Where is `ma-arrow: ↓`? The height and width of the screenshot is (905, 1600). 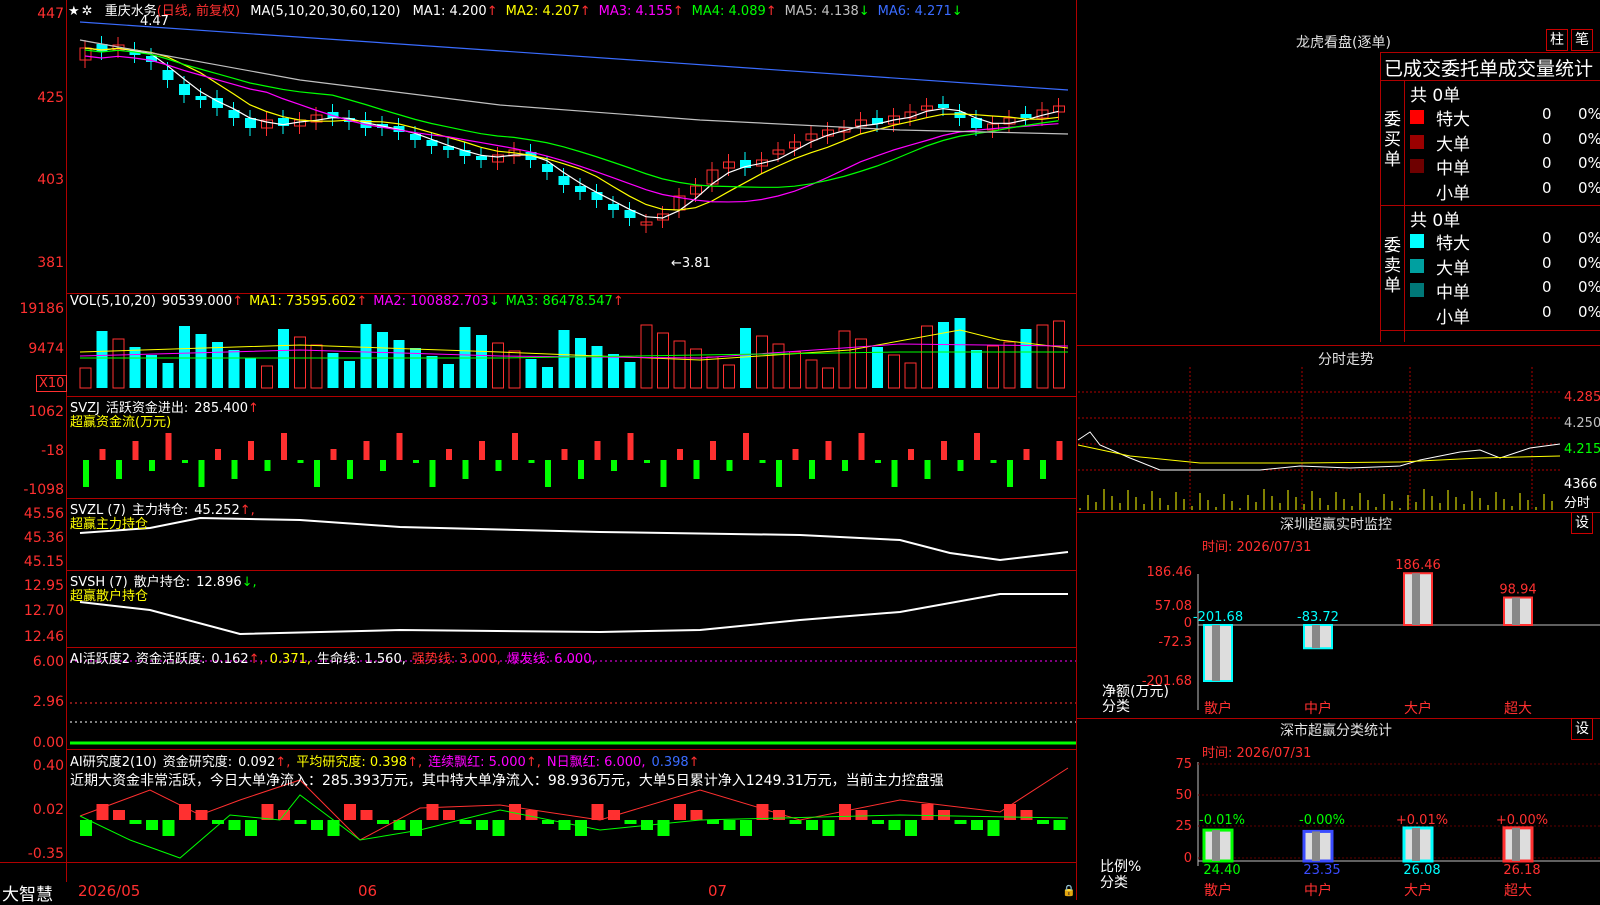
ma-arrow: ↓ is located at coordinates (957, 11).